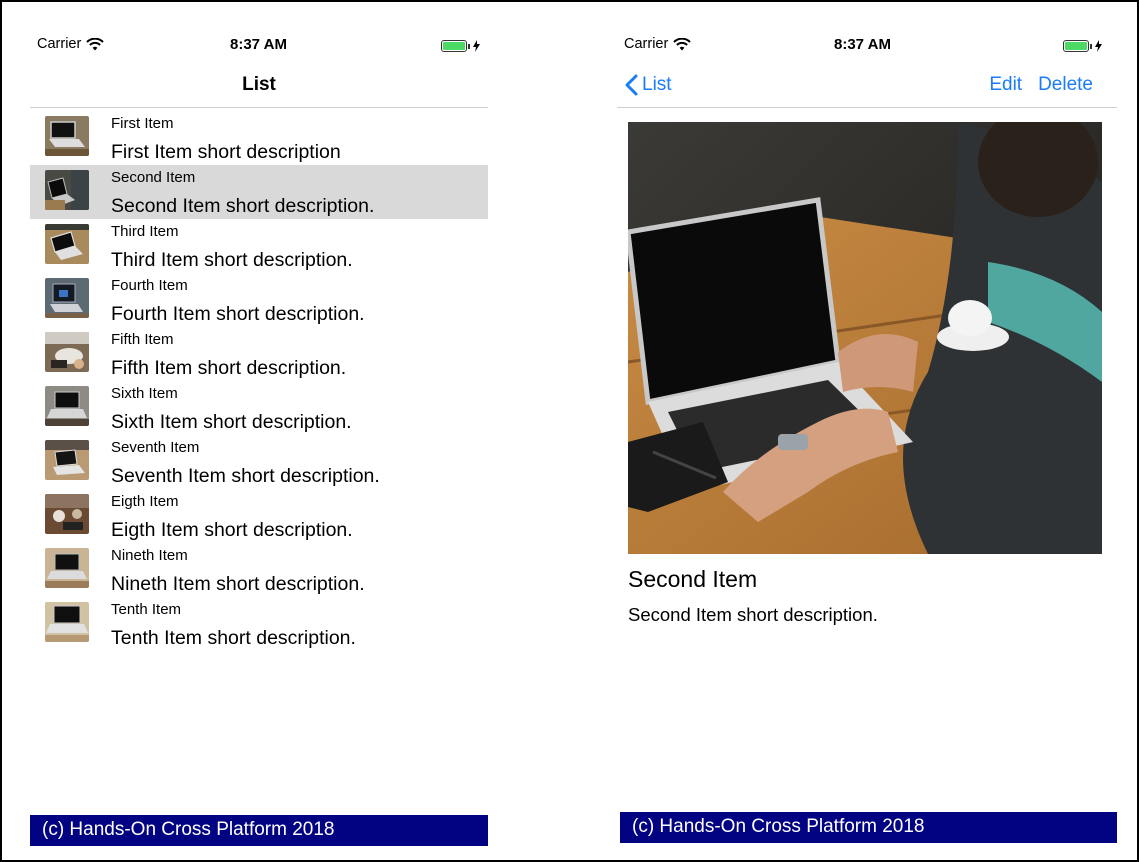  Describe the element at coordinates (142, 339) in the screenshot. I see `item-name: Fifth Item` at that location.